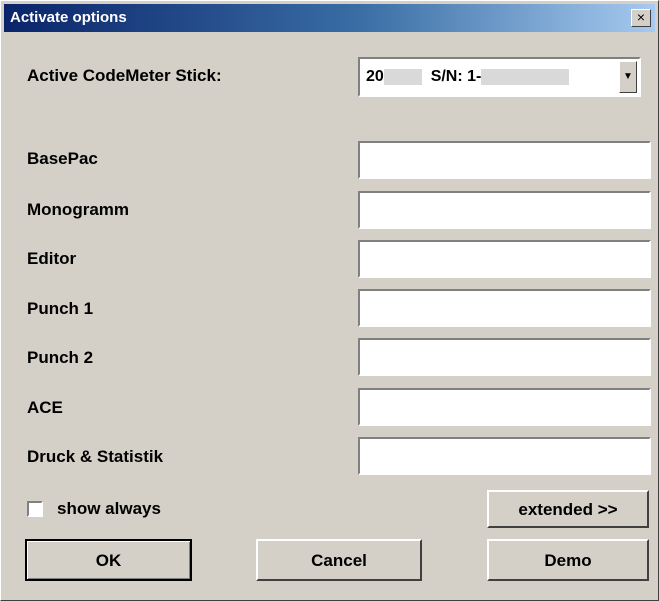  What do you see at coordinates (504, 357) in the screenshot?
I see `punch2-field` at bounding box center [504, 357].